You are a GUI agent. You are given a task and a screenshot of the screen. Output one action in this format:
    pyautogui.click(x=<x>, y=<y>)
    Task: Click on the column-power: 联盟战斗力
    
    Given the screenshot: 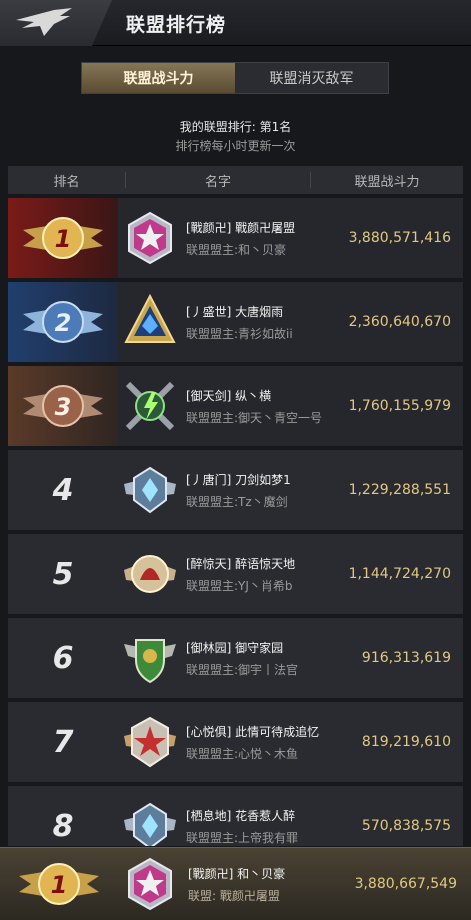 What is the action you would take?
    pyautogui.click(x=387, y=182)
    